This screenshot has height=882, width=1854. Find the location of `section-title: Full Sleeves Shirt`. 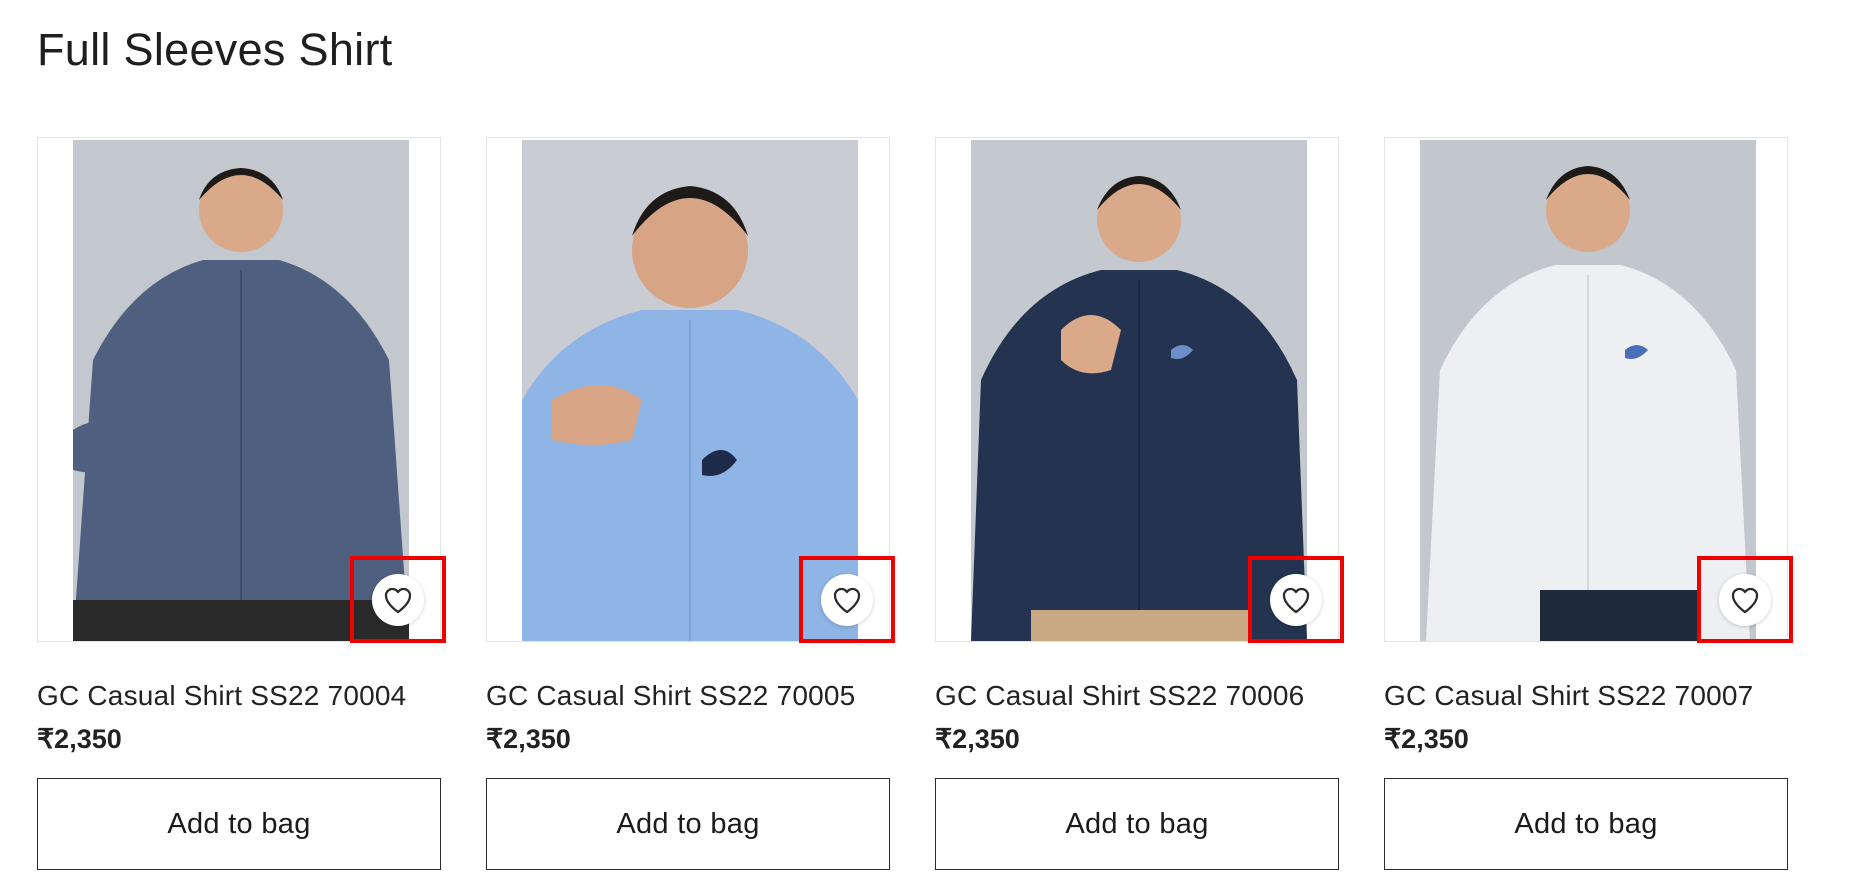

section-title: Full Sleeves Shirt is located at coordinates (215, 49).